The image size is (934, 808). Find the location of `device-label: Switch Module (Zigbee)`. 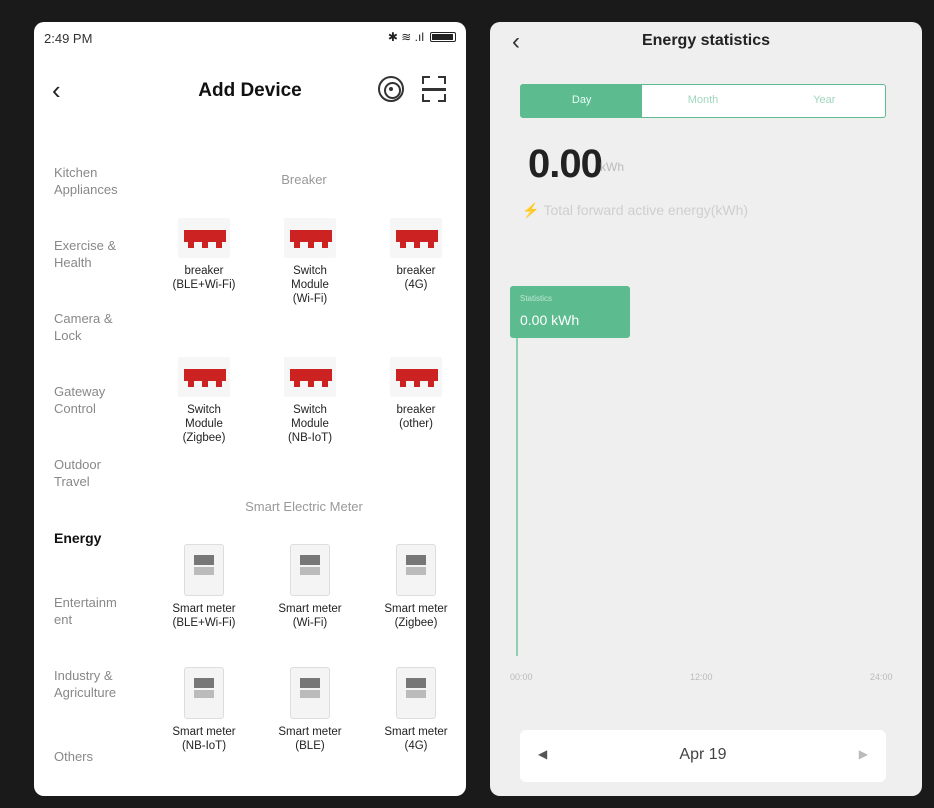

device-label: Switch Module (Zigbee) is located at coordinates (204, 424).